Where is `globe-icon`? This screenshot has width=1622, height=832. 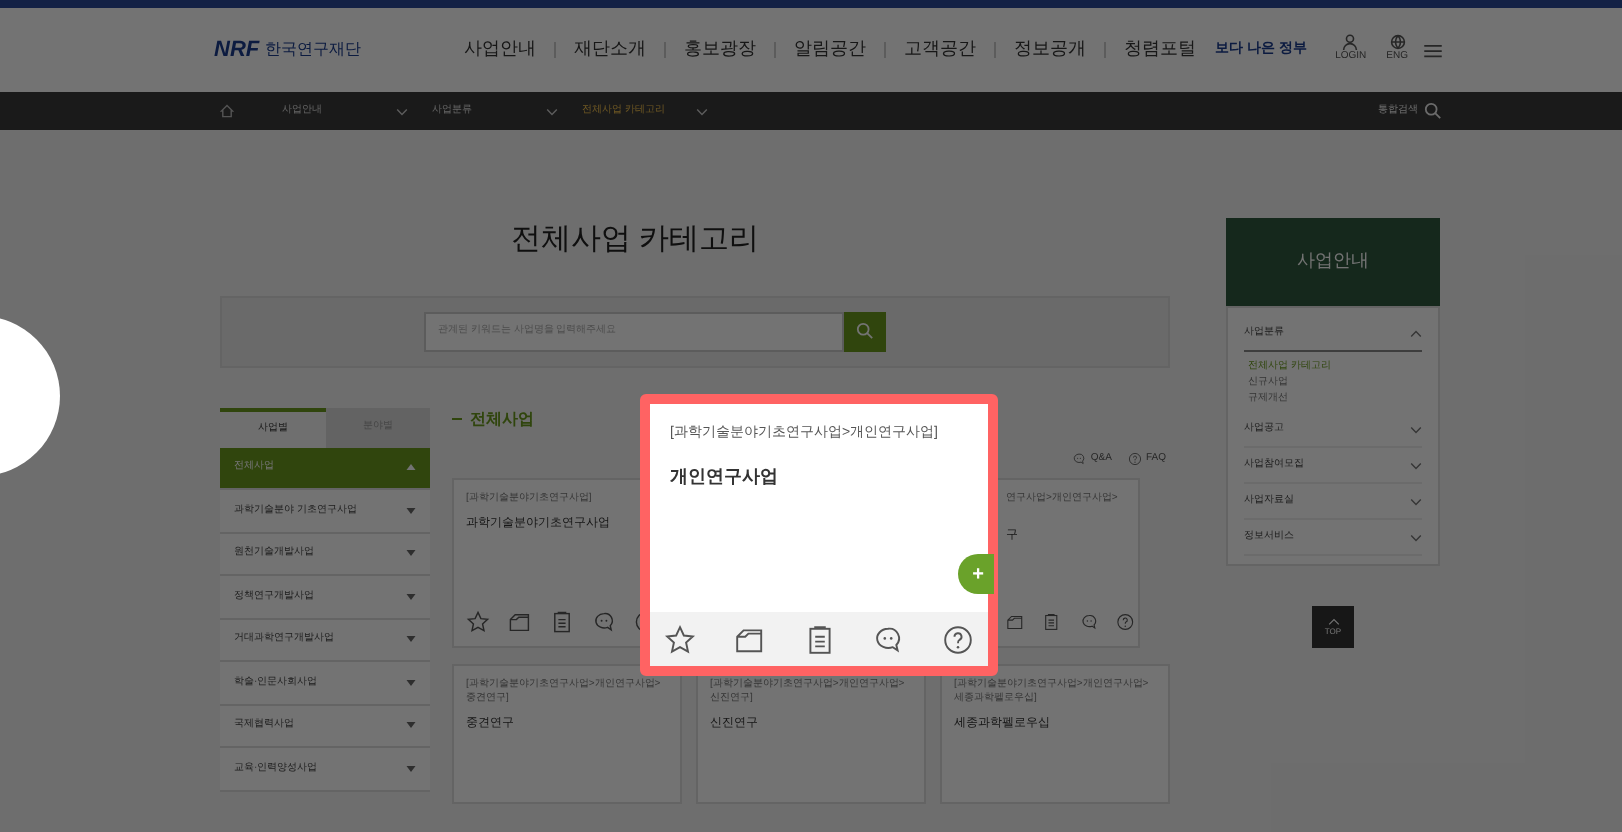 globe-icon is located at coordinates (1397, 42).